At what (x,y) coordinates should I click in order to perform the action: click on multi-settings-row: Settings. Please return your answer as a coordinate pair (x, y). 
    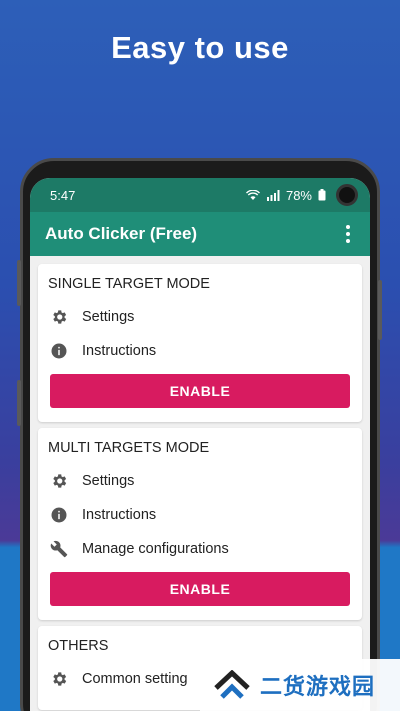
    Looking at the image, I should click on (200, 481).